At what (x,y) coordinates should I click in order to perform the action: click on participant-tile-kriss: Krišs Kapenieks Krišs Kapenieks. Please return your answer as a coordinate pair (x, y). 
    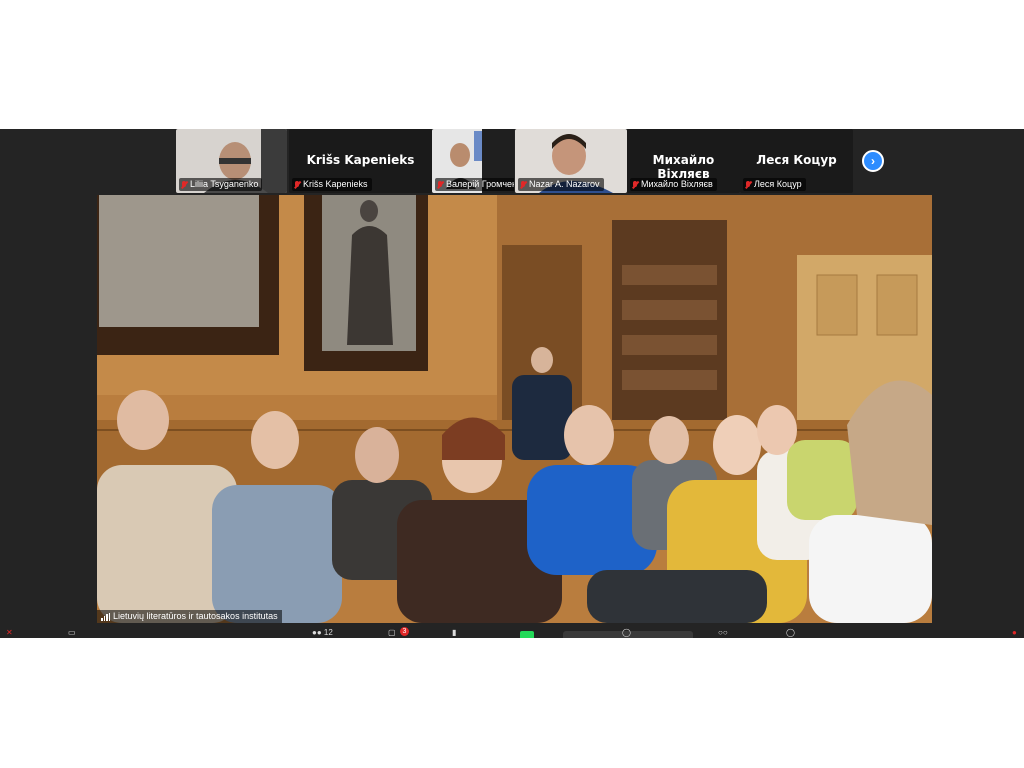
    Looking at the image, I should click on (360, 161).